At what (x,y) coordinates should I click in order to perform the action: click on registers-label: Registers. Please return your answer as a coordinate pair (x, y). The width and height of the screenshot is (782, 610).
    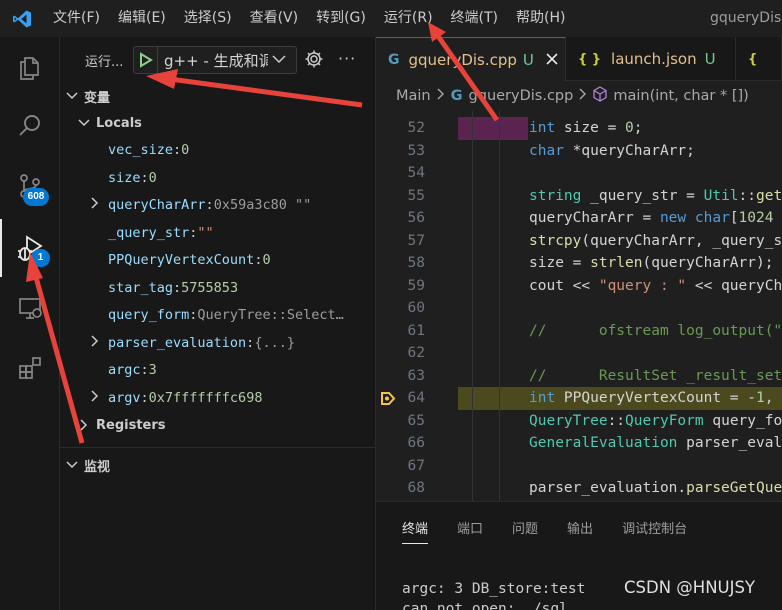
    Looking at the image, I should click on (131, 425).